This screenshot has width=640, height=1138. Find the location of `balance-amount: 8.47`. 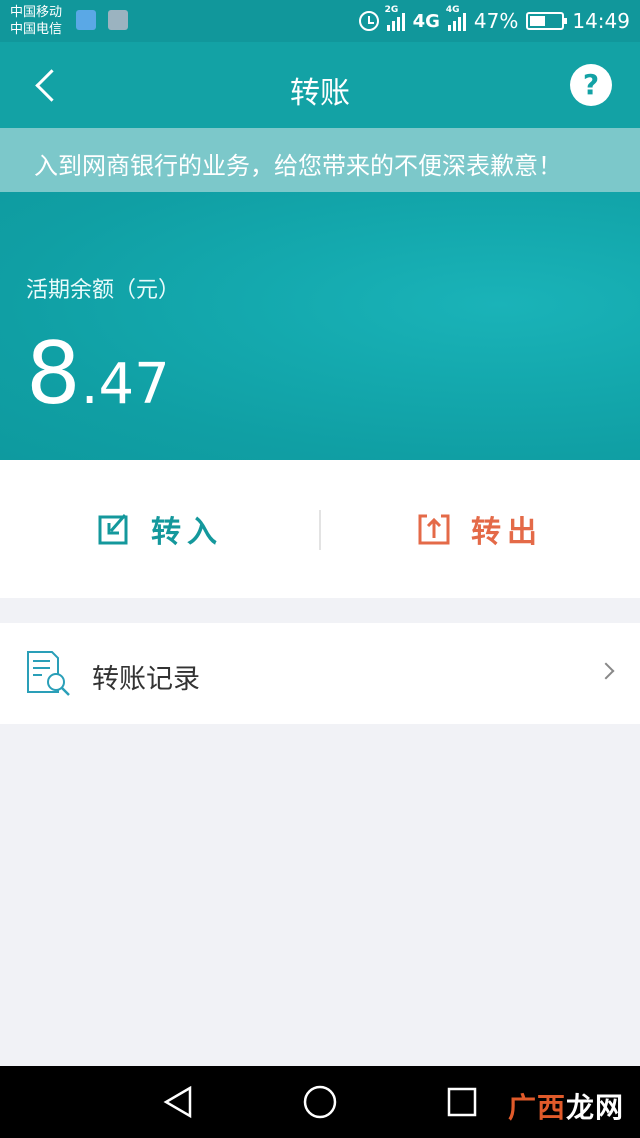

balance-amount: 8.47 is located at coordinates (98, 379).